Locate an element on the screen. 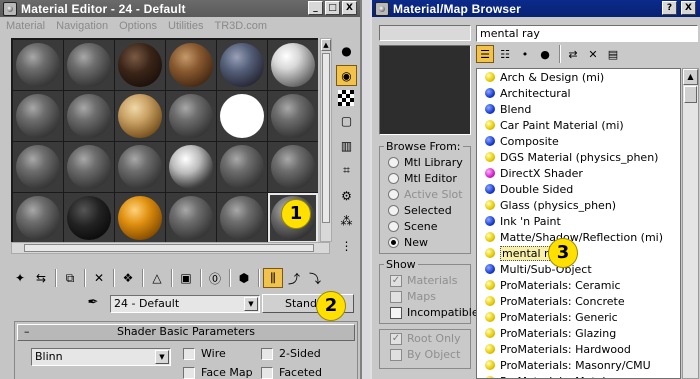 The width and height of the screenshot is (700, 379). eyedropper-icon: ✒ is located at coordinates (93, 304).